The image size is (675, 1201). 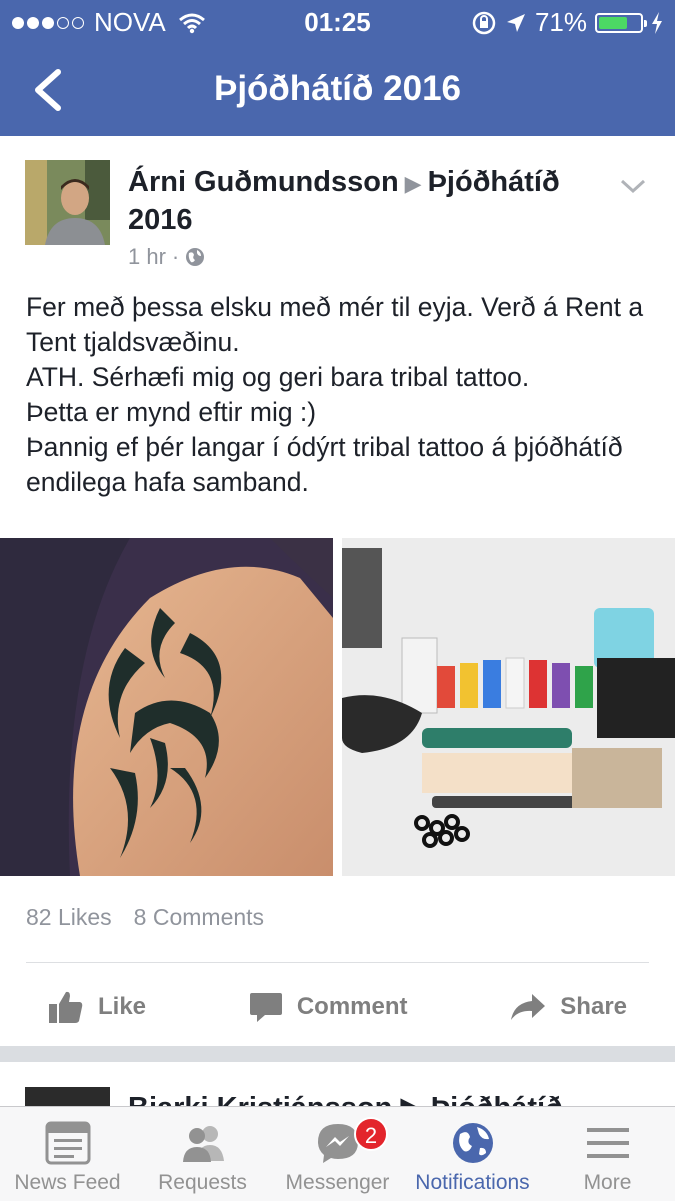 What do you see at coordinates (472, 1182) in the screenshot?
I see `tab-label: Notifications` at bounding box center [472, 1182].